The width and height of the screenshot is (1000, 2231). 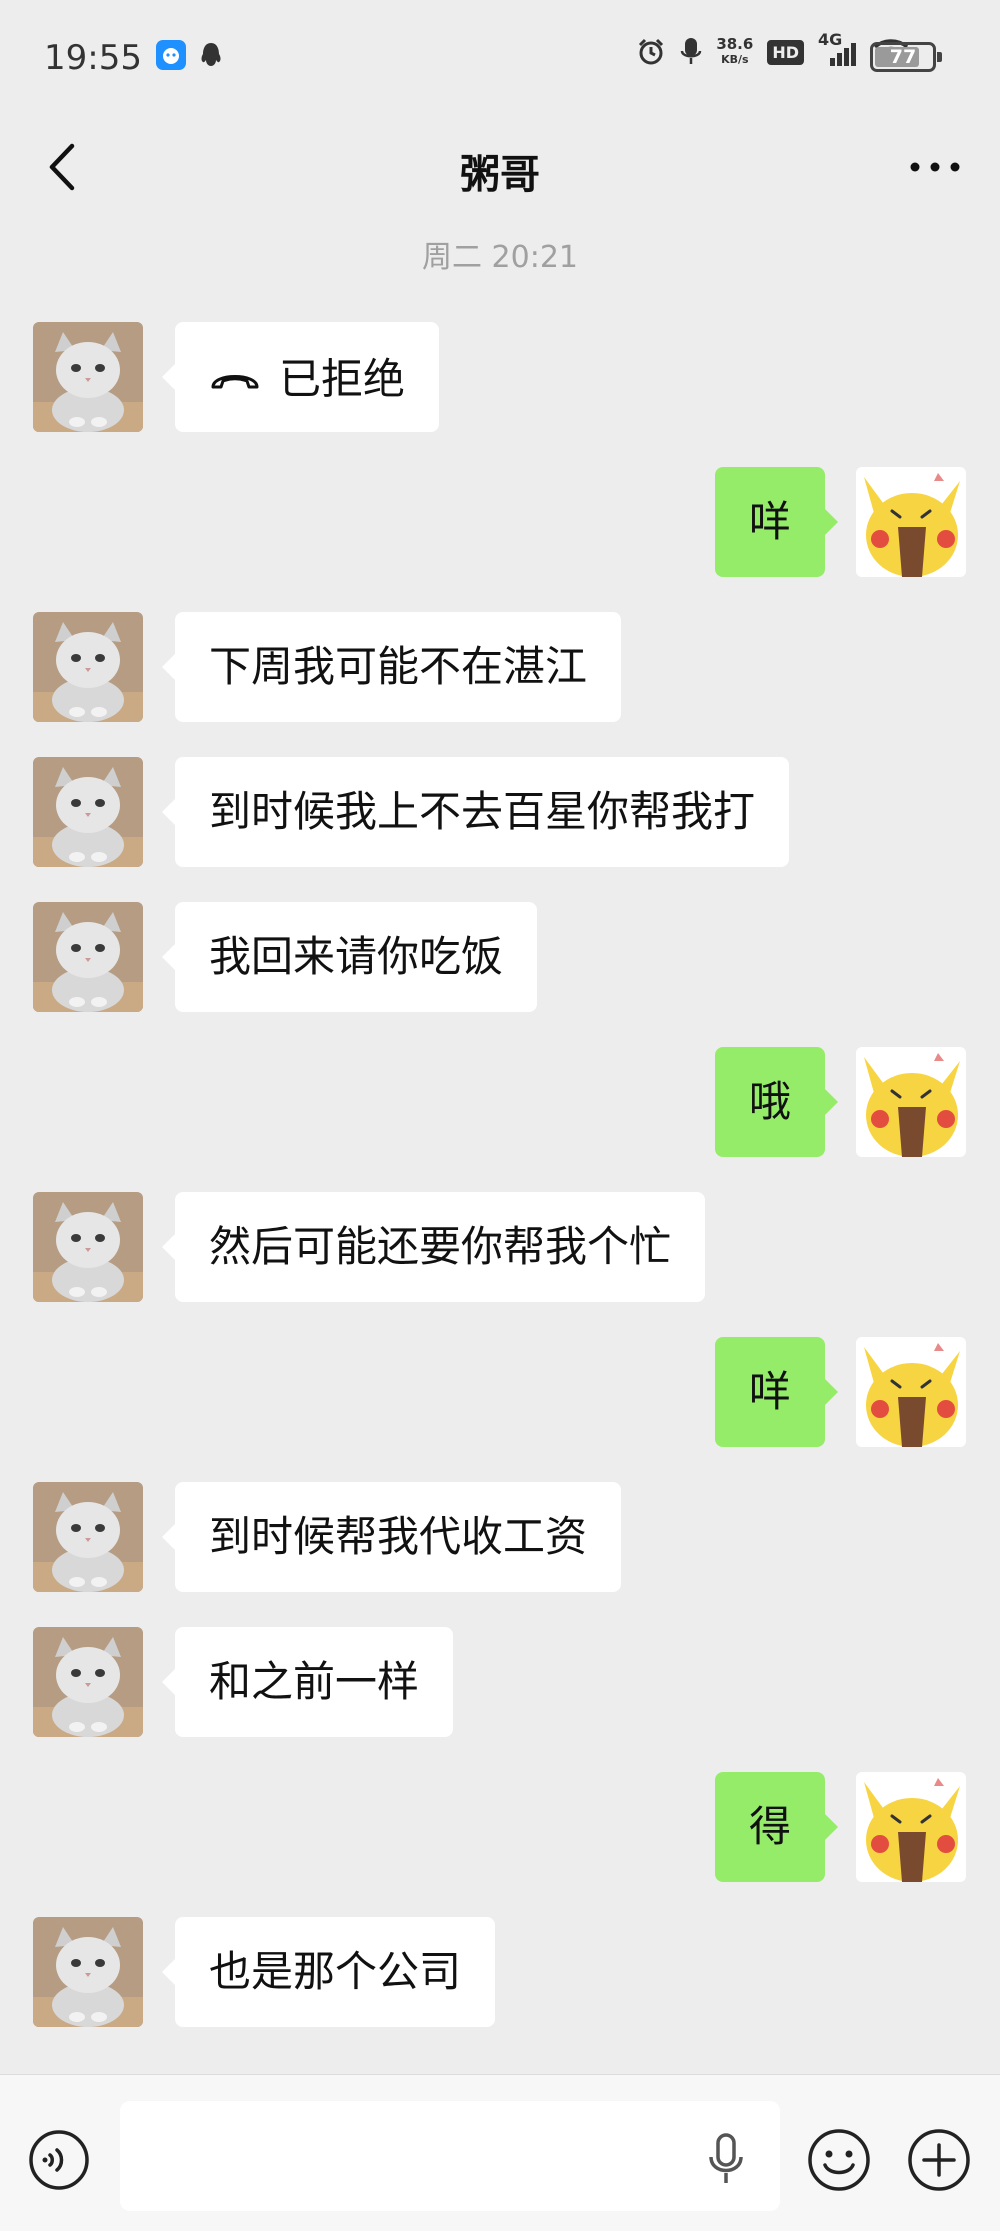 I want to click on microphone-status-icon, so click(x=691, y=51).